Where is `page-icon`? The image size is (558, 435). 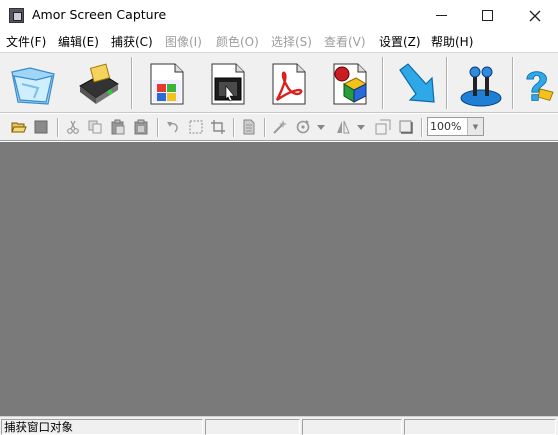 page-icon is located at coordinates (249, 127).